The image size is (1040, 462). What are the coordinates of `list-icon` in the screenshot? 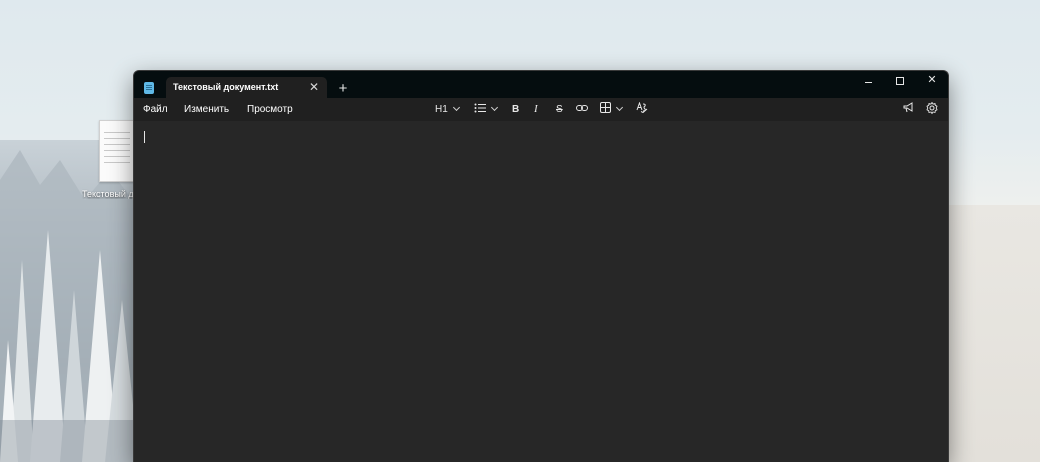 It's located at (480, 108).